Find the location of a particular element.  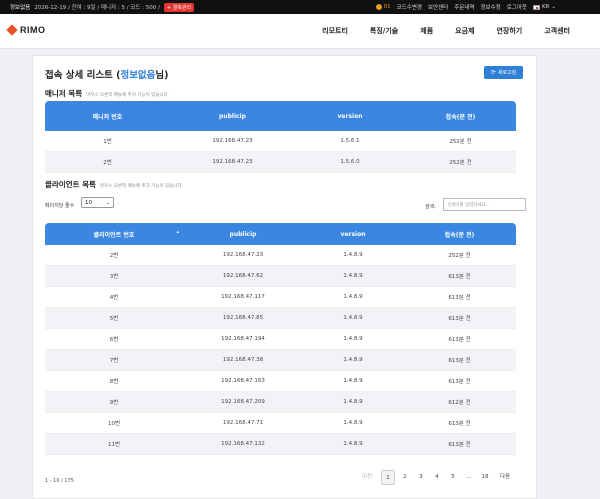

cell-no: 7번 is located at coordinates (114, 361).